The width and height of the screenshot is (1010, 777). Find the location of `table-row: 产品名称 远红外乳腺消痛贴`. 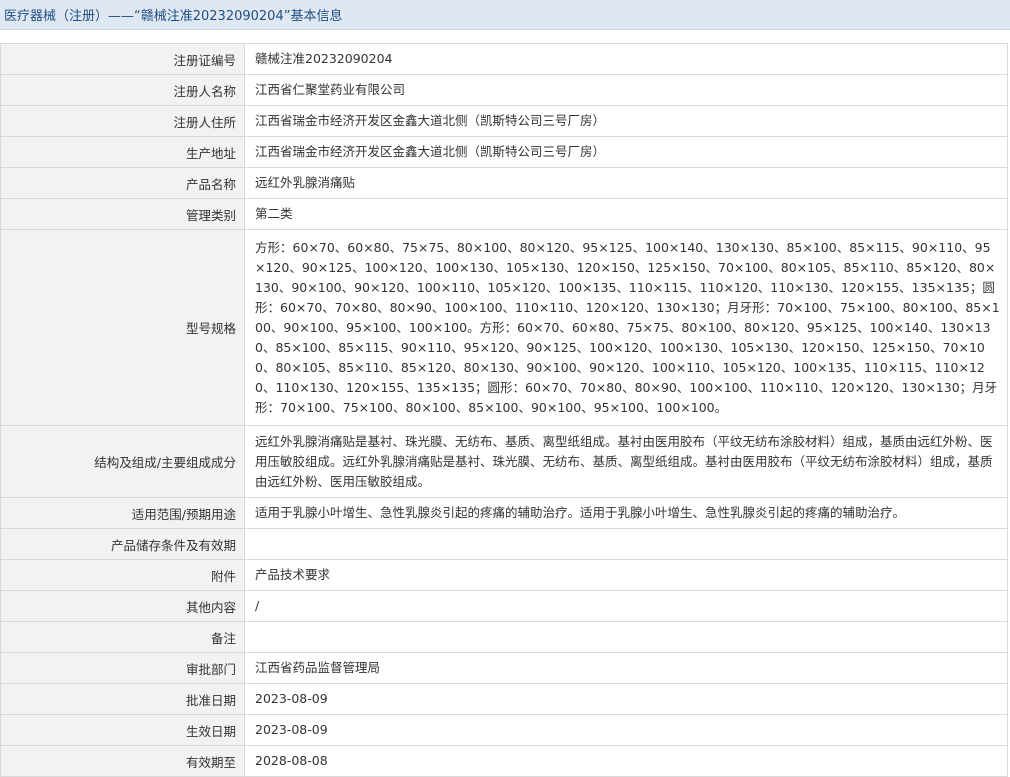

table-row: 产品名称 远红外乳腺消痛贴 is located at coordinates (504, 183).